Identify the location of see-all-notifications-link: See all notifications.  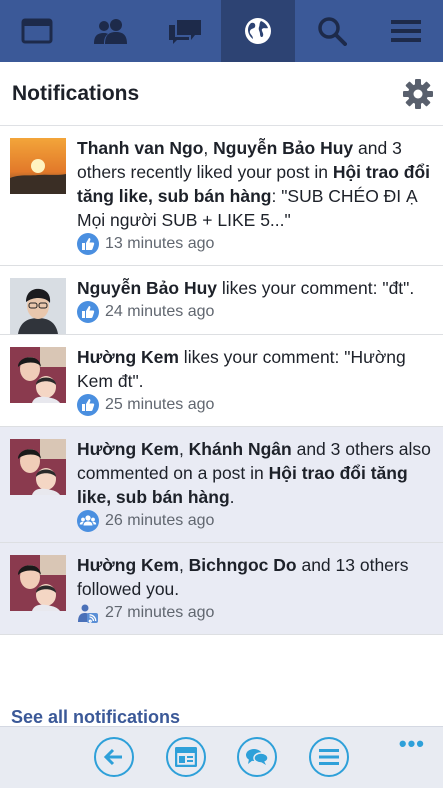
(95, 717).